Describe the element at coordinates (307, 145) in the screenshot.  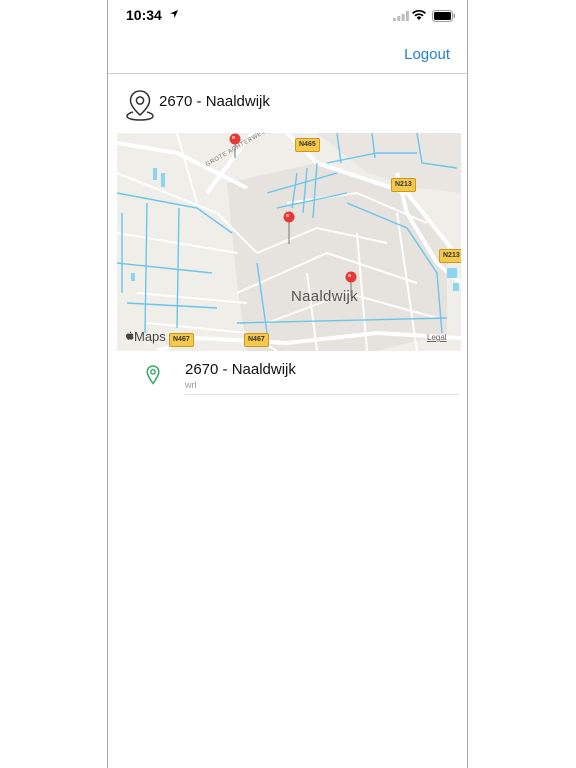
I see `road-shield-n465: N465` at that location.